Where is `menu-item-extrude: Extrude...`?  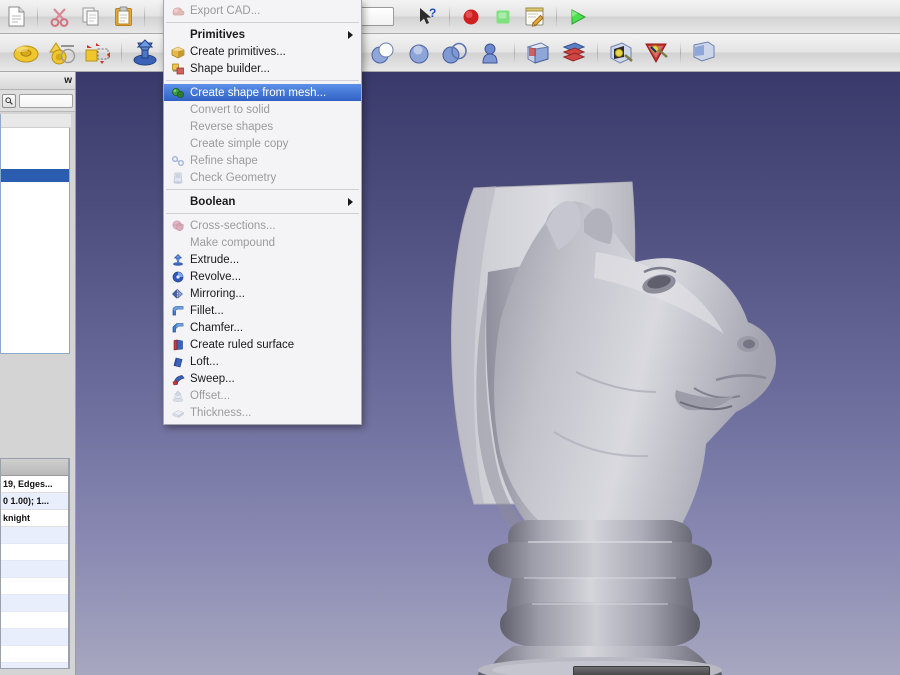 menu-item-extrude: Extrude... is located at coordinates (262, 259).